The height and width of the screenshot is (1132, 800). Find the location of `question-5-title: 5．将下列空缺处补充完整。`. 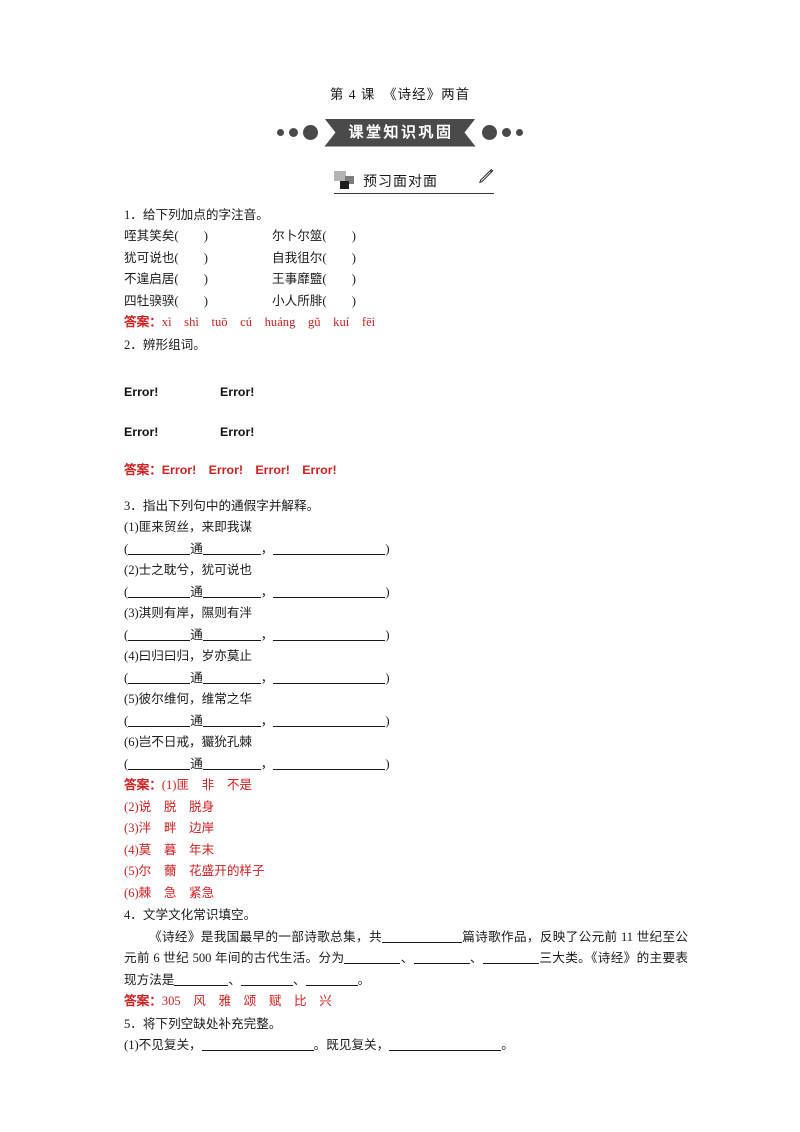

question-5-title: 5．将下列空缺处补充完整。 is located at coordinates (203, 1023).